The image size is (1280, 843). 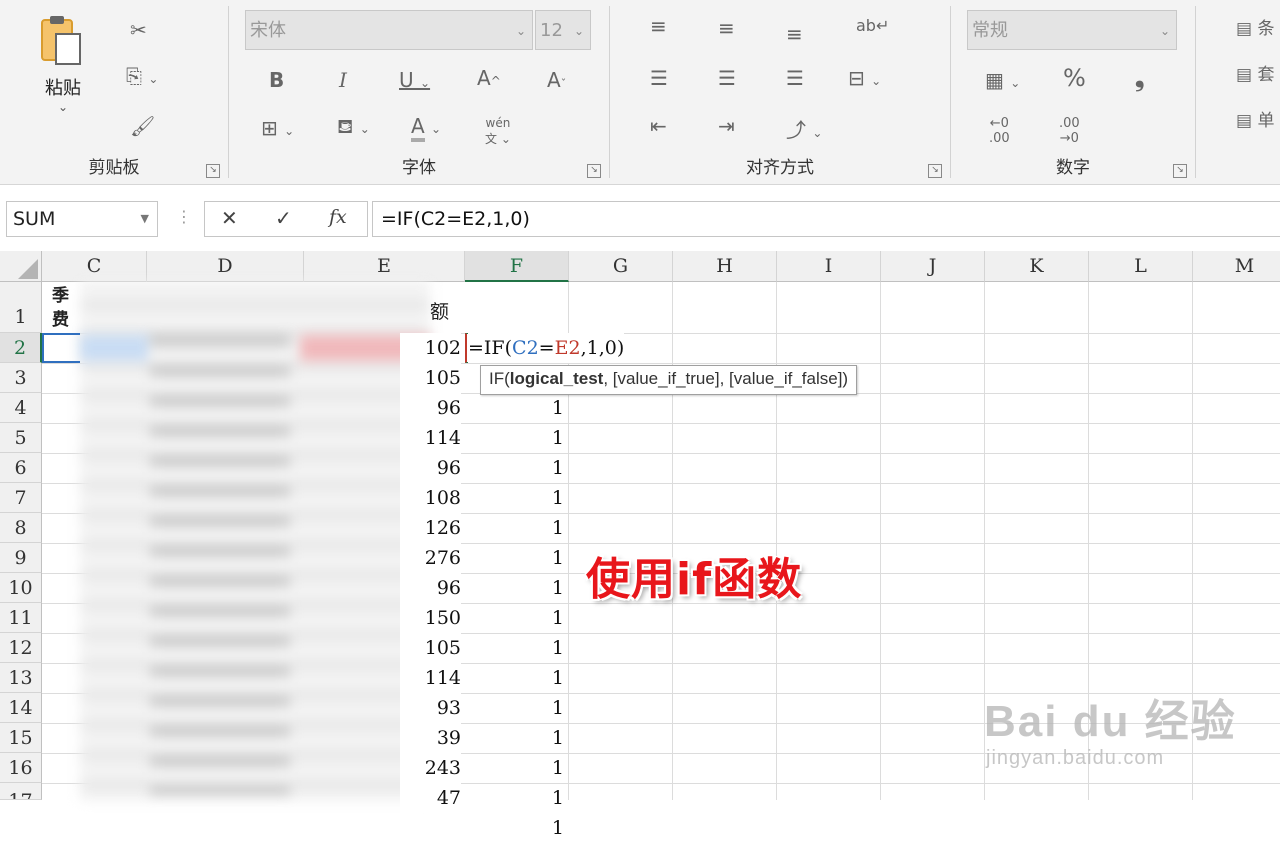 What do you see at coordinates (138, 30) in the screenshot?
I see `cut-icon: ✂` at bounding box center [138, 30].